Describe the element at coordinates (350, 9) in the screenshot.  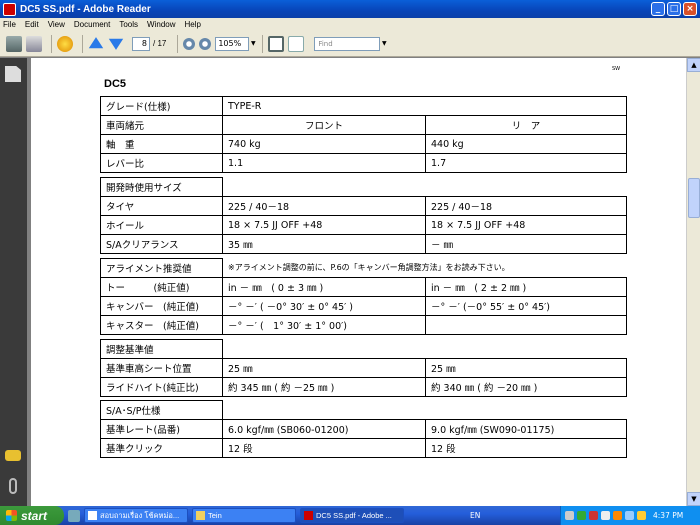
I see `title-bar: DC5 SS.pdf - Adobe Reader _ □ ×` at that location.